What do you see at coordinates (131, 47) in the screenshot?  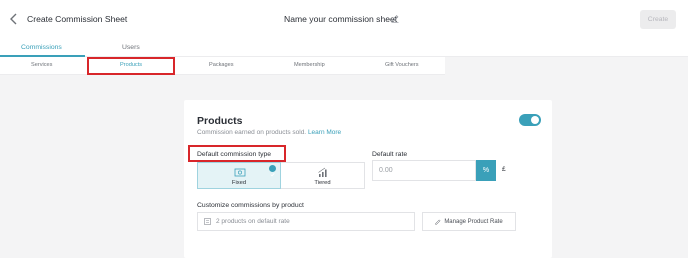 I see `tab-users: Users` at bounding box center [131, 47].